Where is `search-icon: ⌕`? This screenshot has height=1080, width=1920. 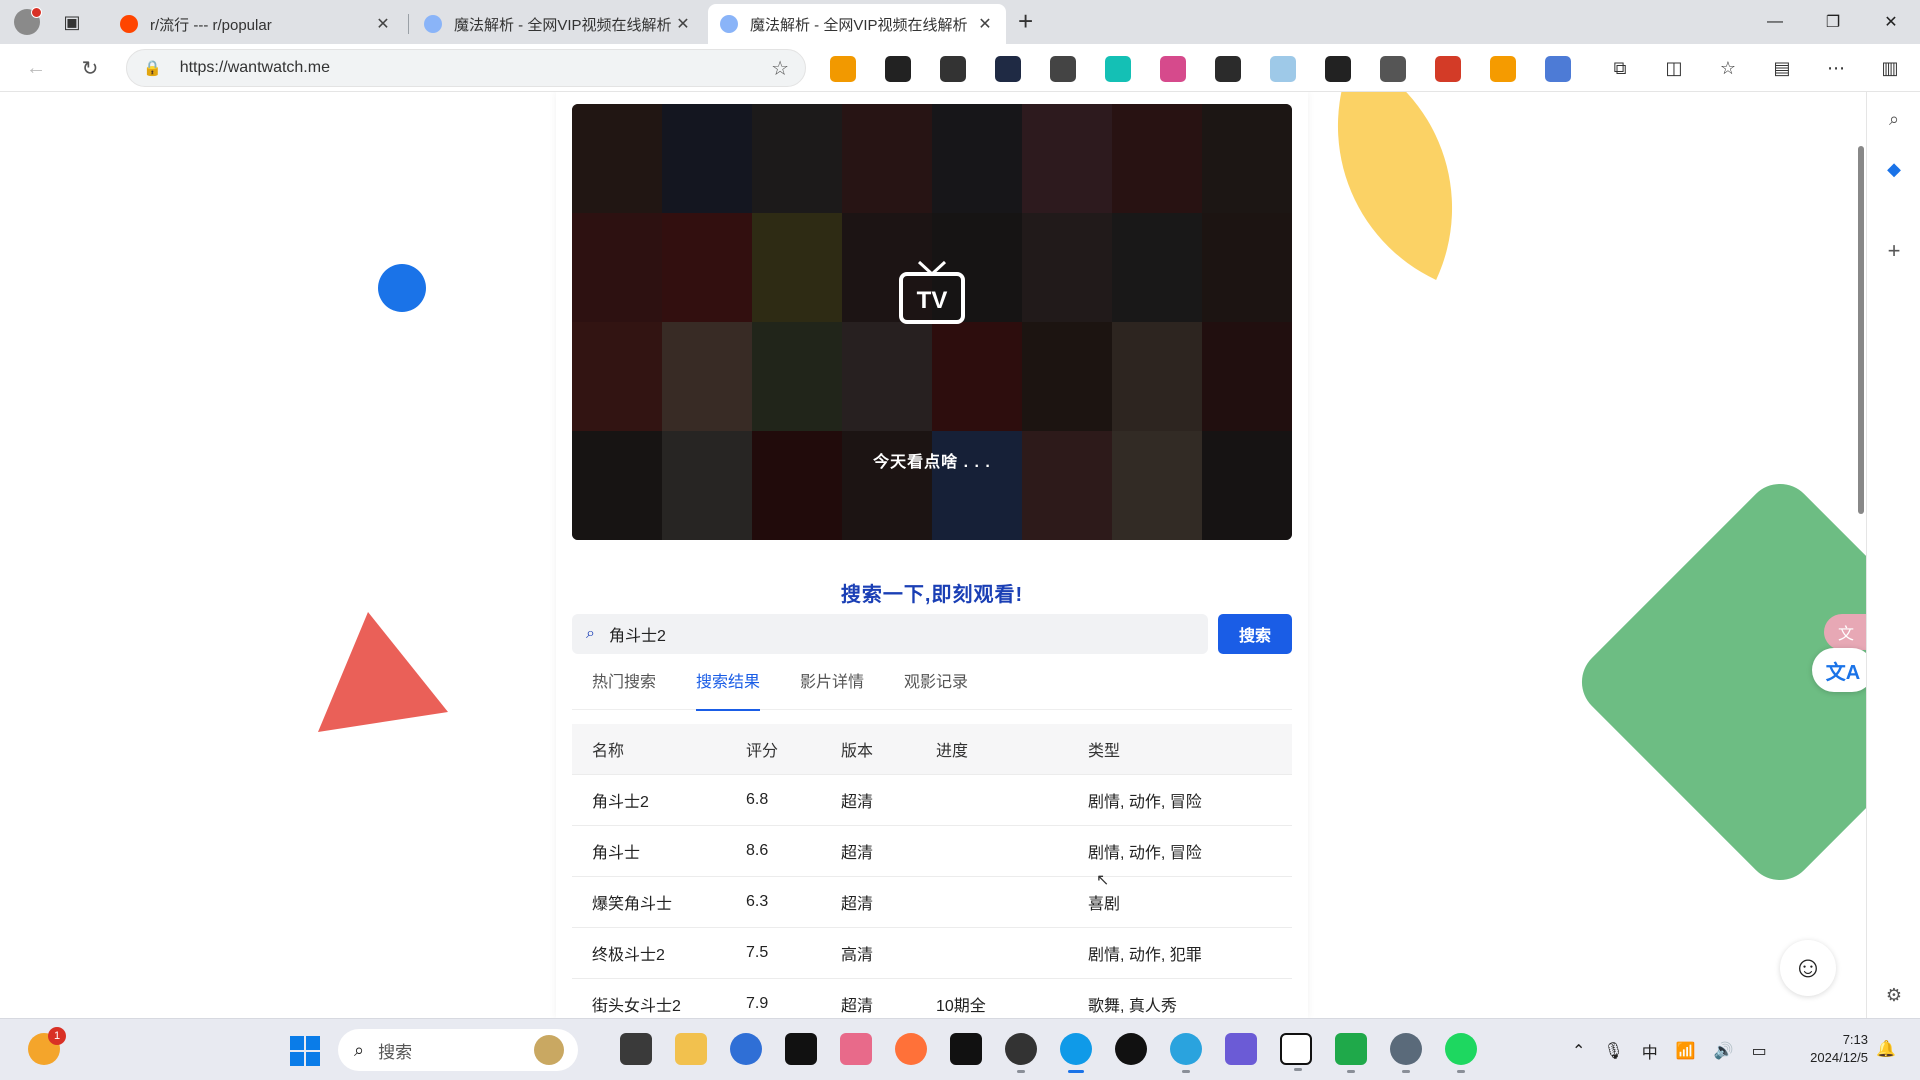
search-icon: ⌕ is located at coordinates (359, 1049).